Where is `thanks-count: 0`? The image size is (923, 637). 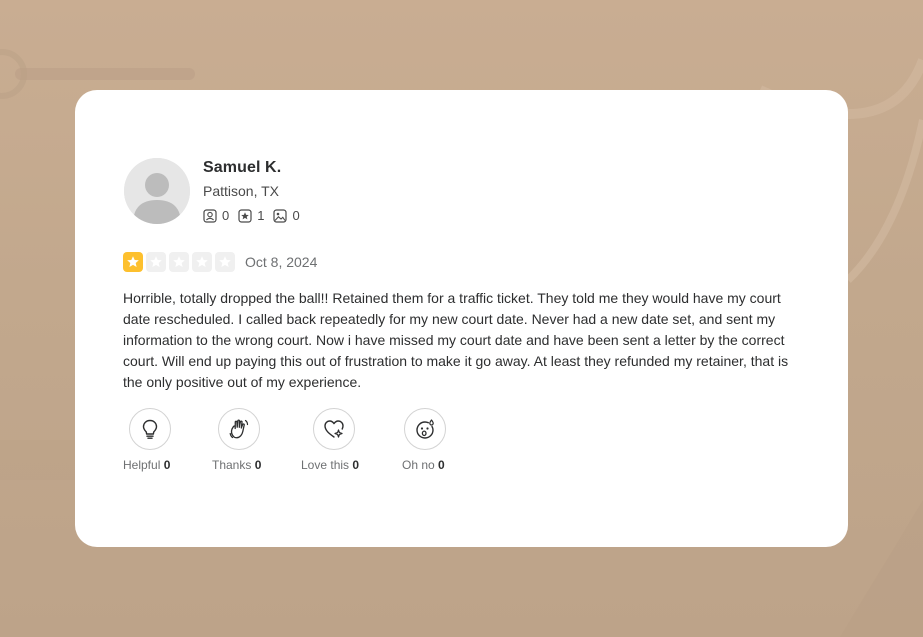 thanks-count: 0 is located at coordinates (258, 465).